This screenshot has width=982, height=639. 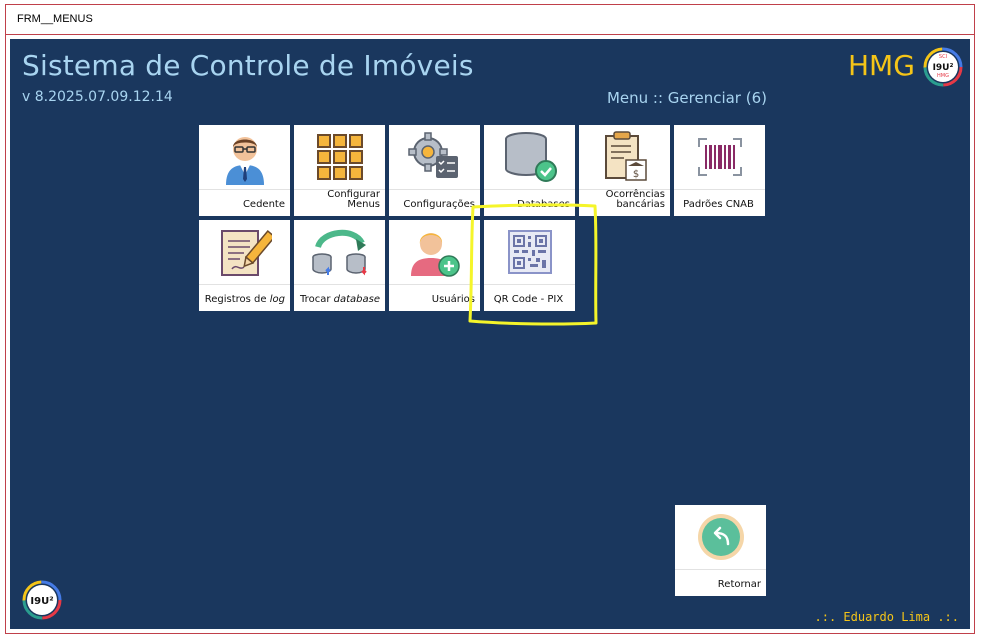 What do you see at coordinates (529, 157) in the screenshot?
I see `database-check-icon` at bounding box center [529, 157].